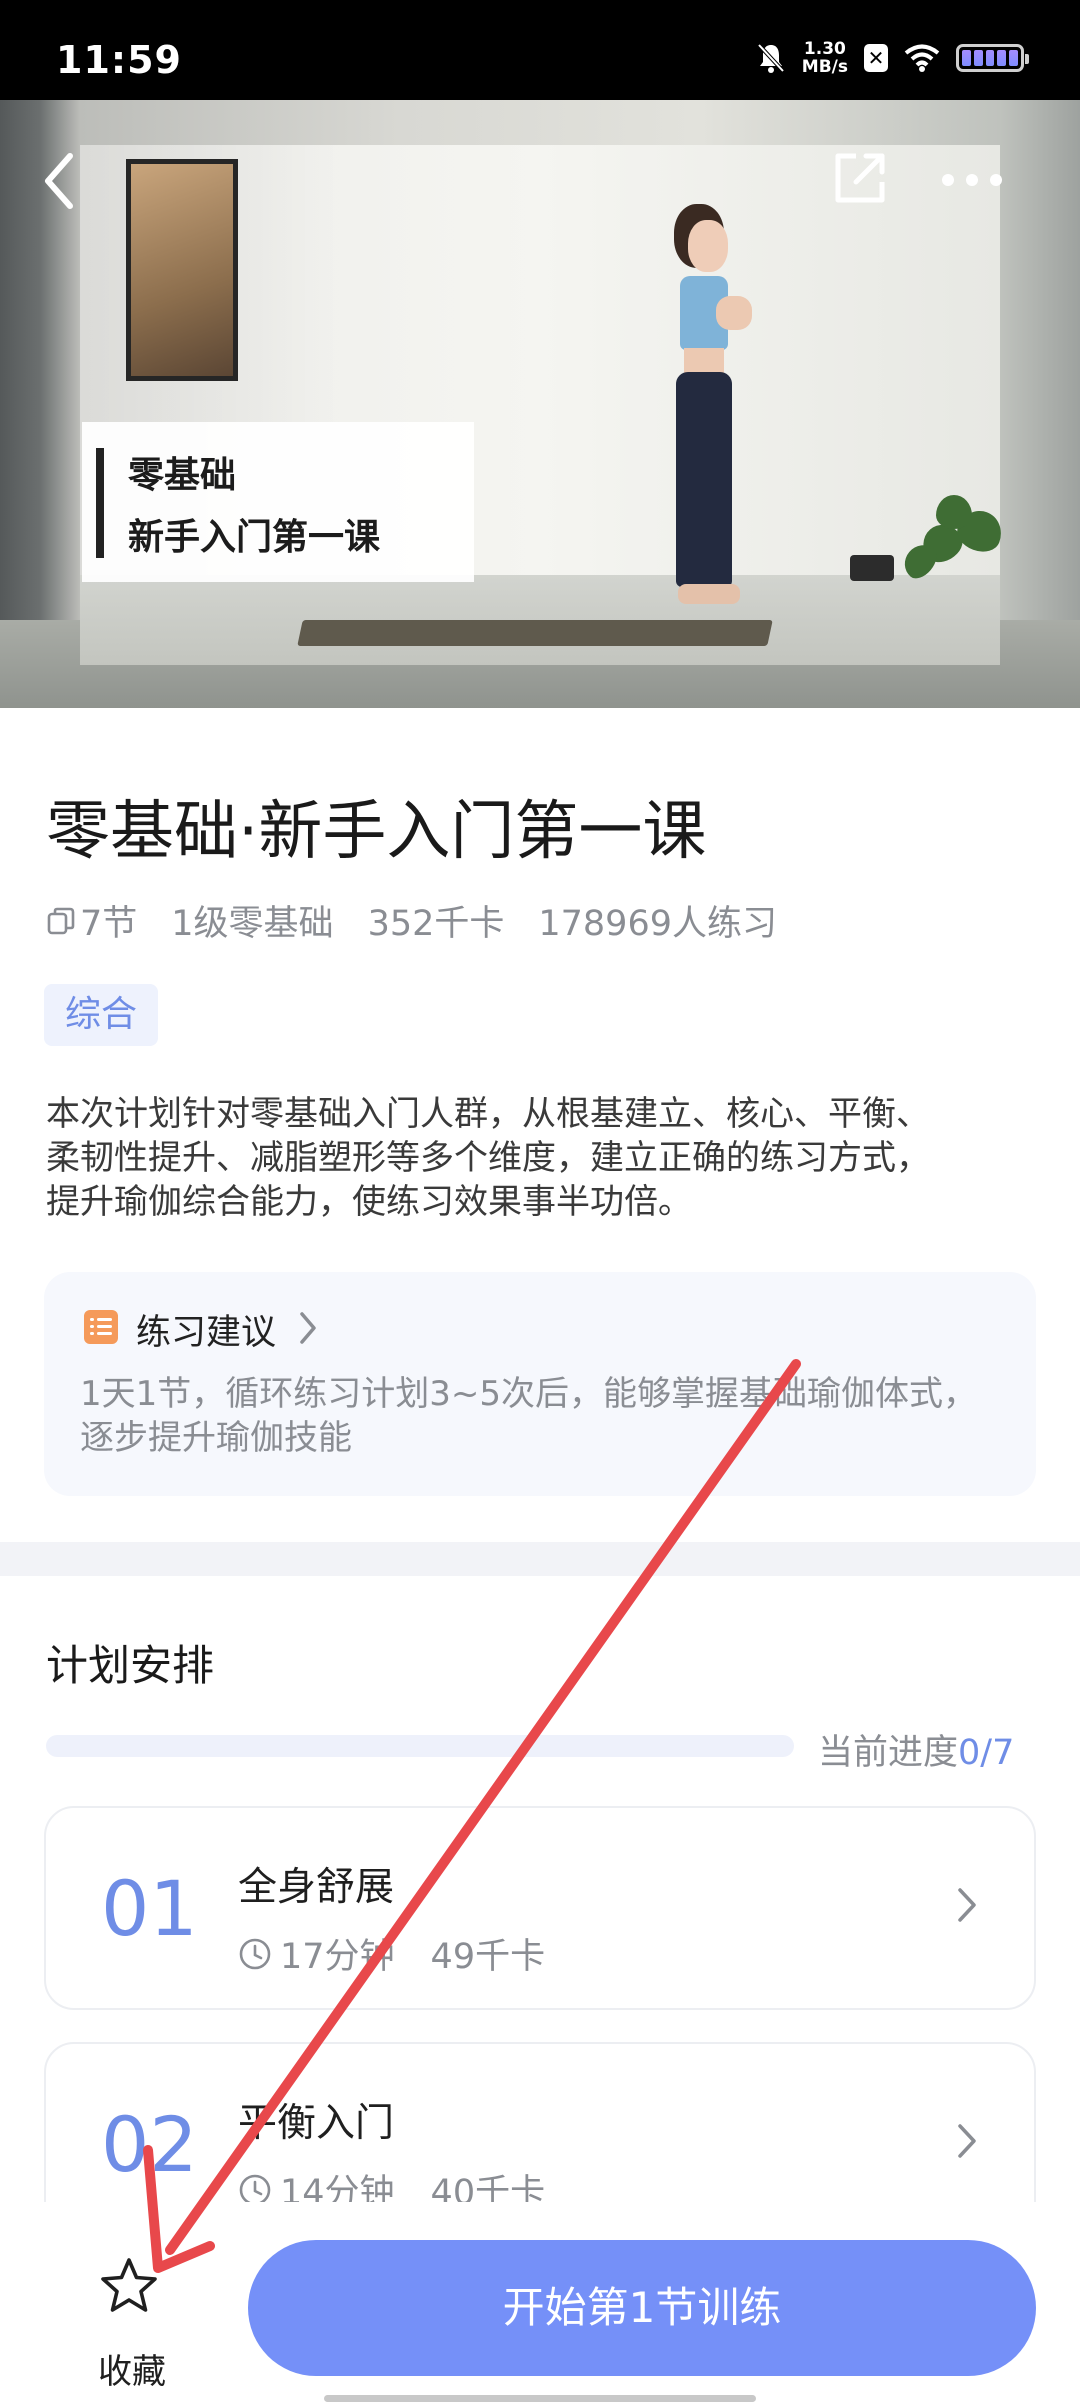 This screenshot has height=2408, width=1080. What do you see at coordinates (972, 180) in the screenshot?
I see `more-icon` at bounding box center [972, 180].